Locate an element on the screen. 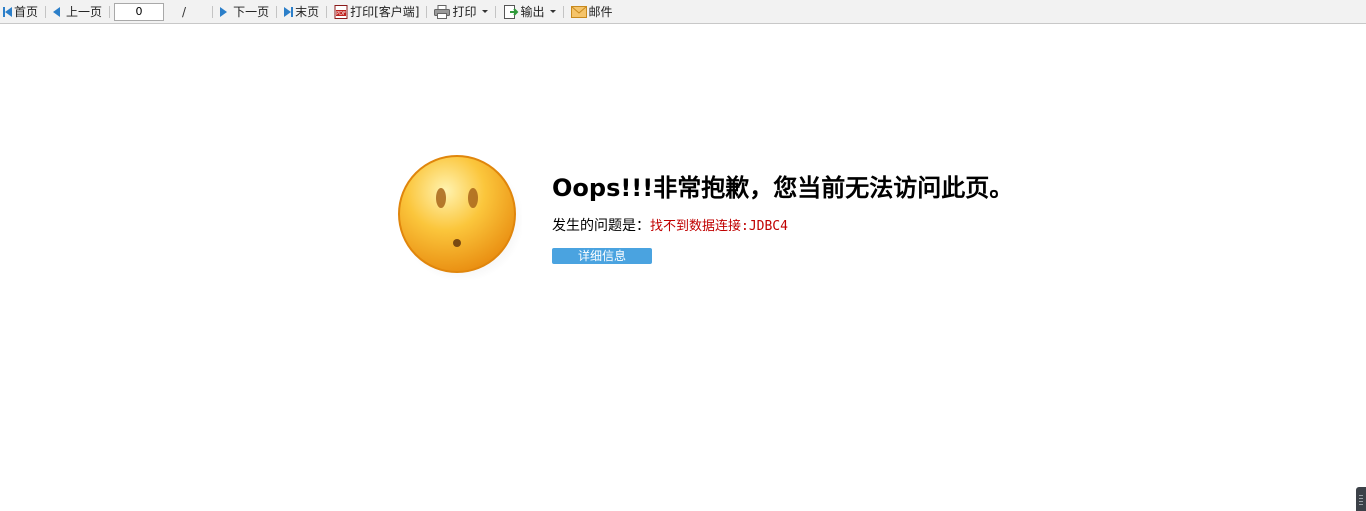  error-problem: 发生的问题是：找不到数据连接:JDBC4 is located at coordinates (670, 225).